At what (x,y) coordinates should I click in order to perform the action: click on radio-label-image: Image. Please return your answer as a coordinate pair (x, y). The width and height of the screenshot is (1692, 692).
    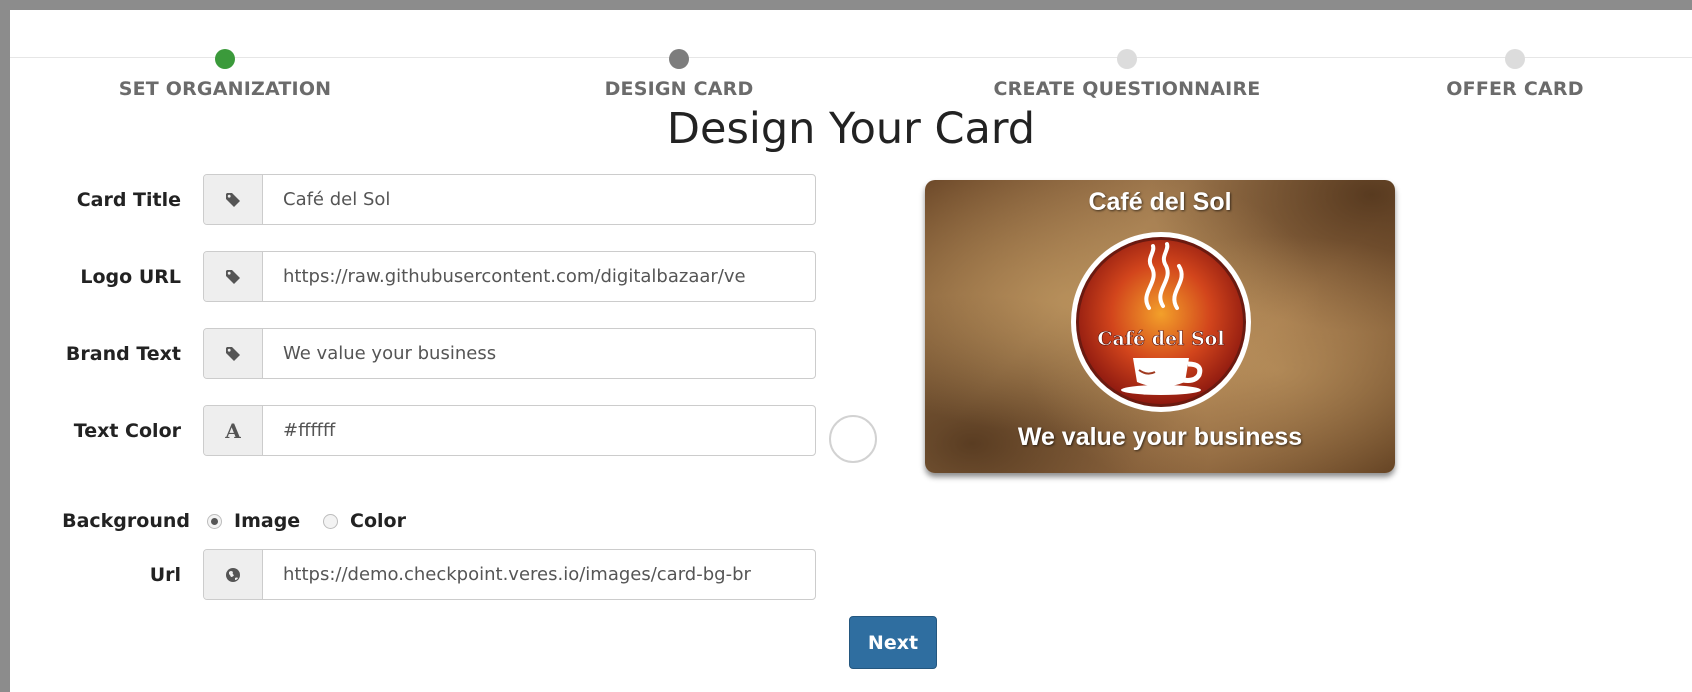
    Looking at the image, I should click on (267, 521).